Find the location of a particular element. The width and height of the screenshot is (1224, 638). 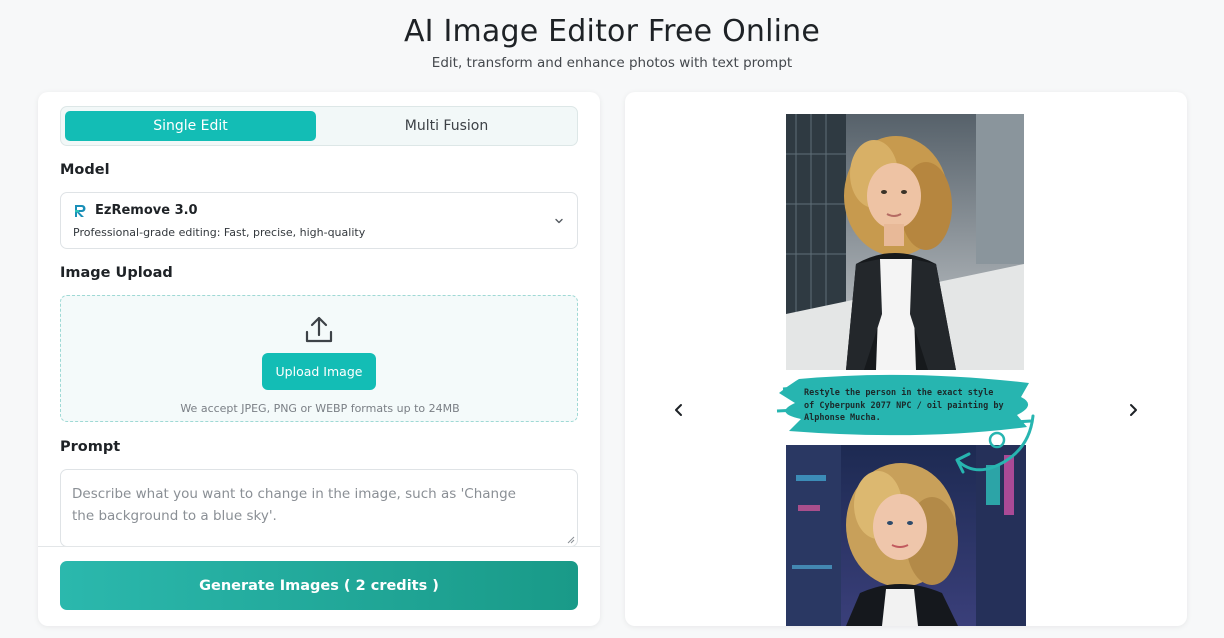

tab-multi-fusion: Multi Fusion is located at coordinates (446, 126).